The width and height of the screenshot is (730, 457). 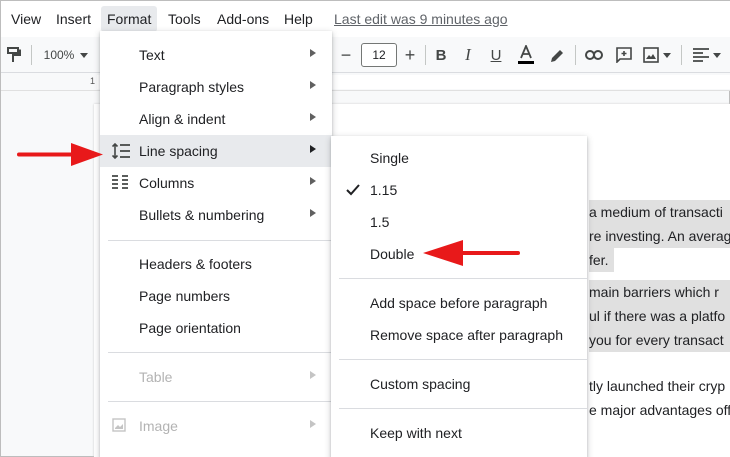 I want to click on menu-item-paragraph-styles: Paragraph styles, so click(x=216, y=87).